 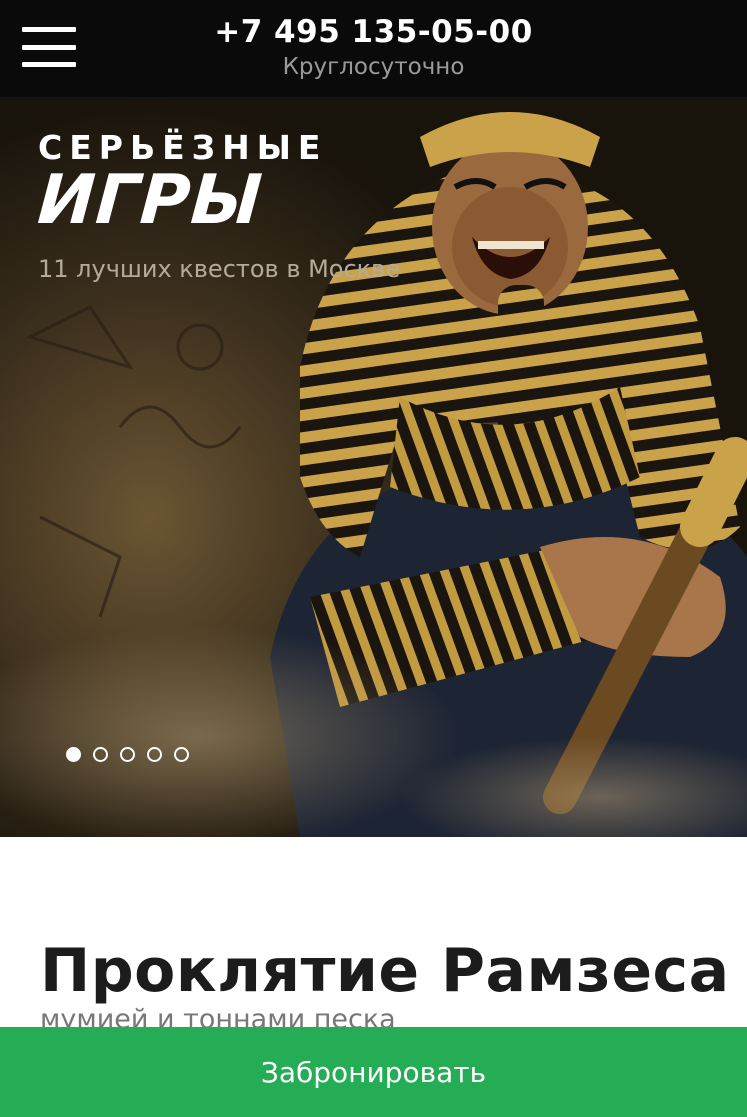 I want to click on logo-text-top: СЕРЬЁЗНЫЕ, so click(x=183, y=147).